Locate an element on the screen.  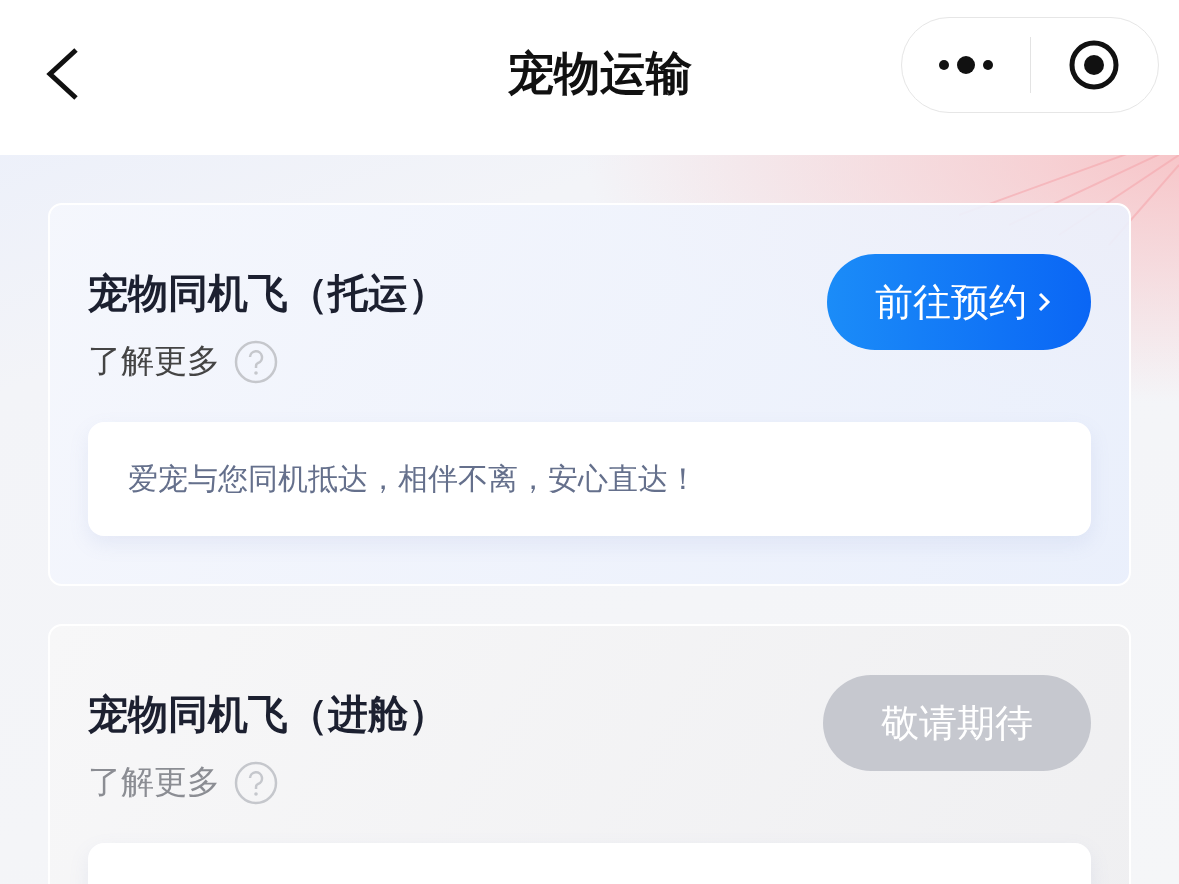
chevron-right-icon is located at coordinates (1044, 302).